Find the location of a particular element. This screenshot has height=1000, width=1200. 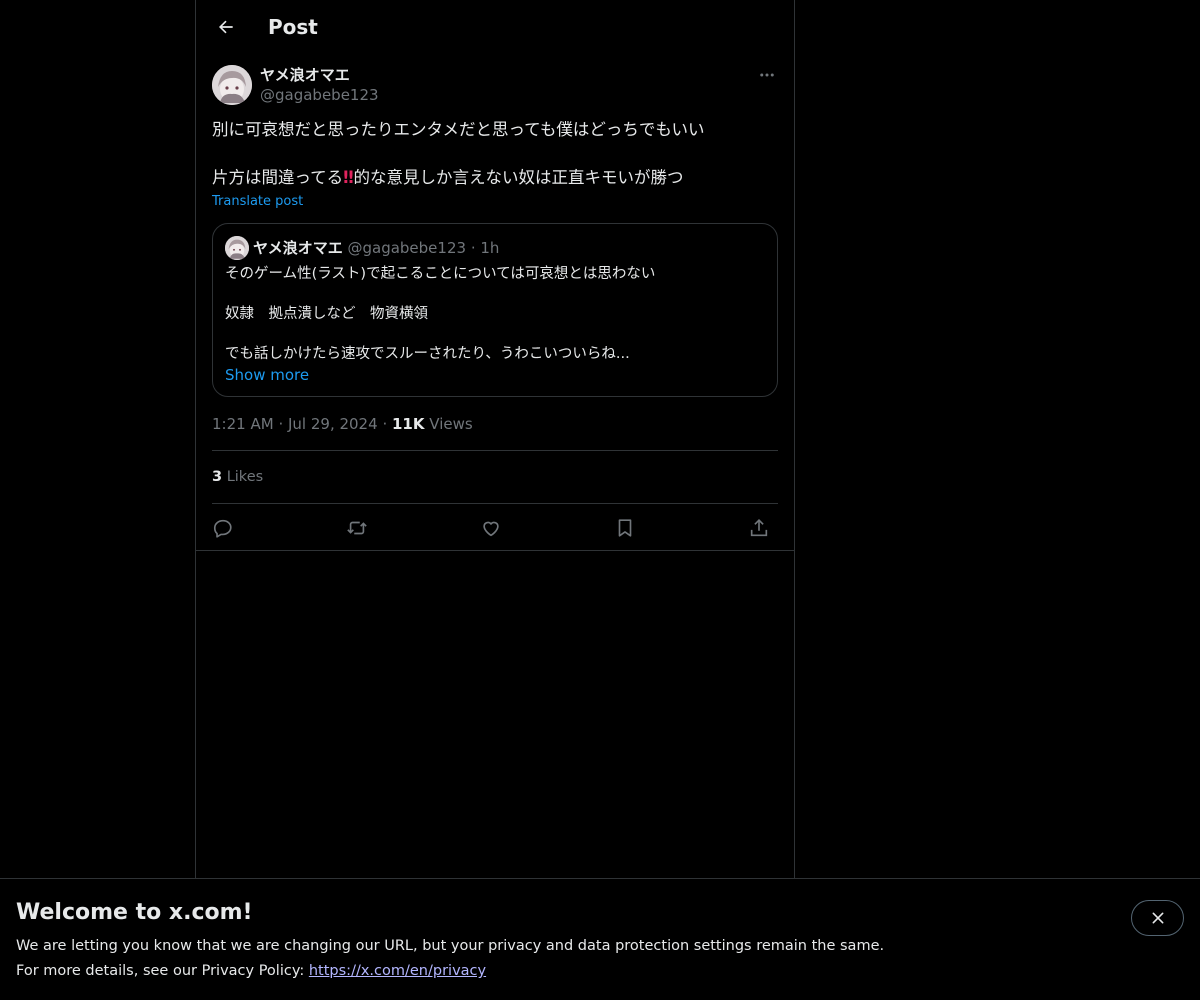

close-banner-button is located at coordinates (1157, 918).